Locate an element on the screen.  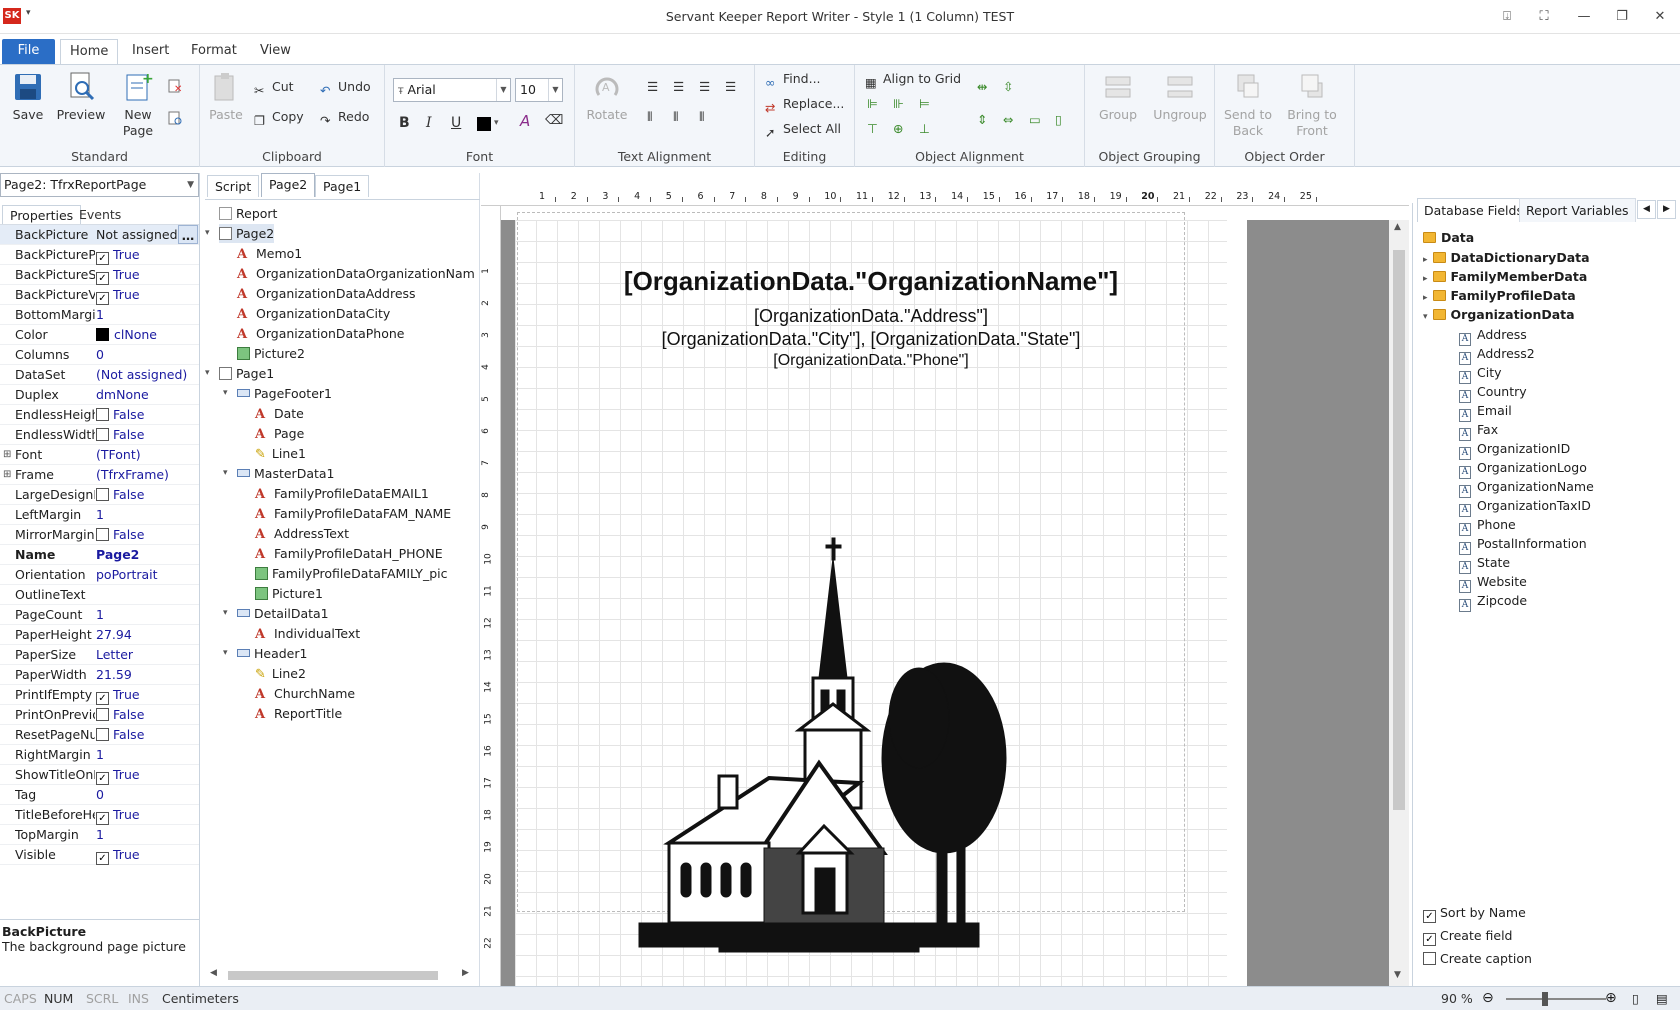
property-row: BackPictureVis✓ True is located at coordinates (99, 295).